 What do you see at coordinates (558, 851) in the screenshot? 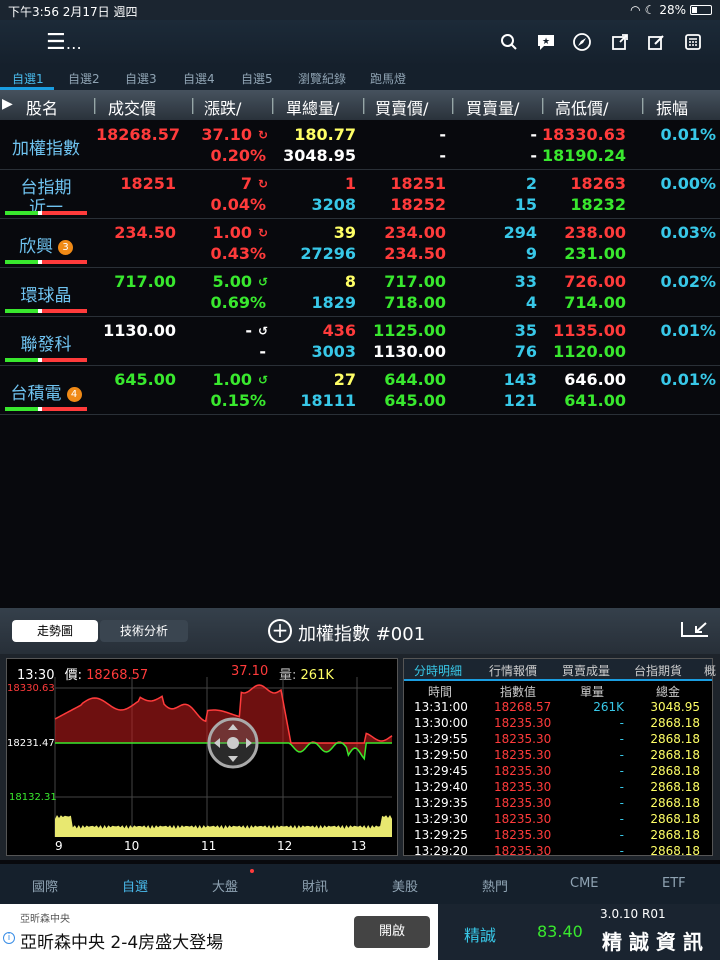
I see `table-row: 13:29:20 18235.30 - 2868.18` at bounding box center [558, 851].